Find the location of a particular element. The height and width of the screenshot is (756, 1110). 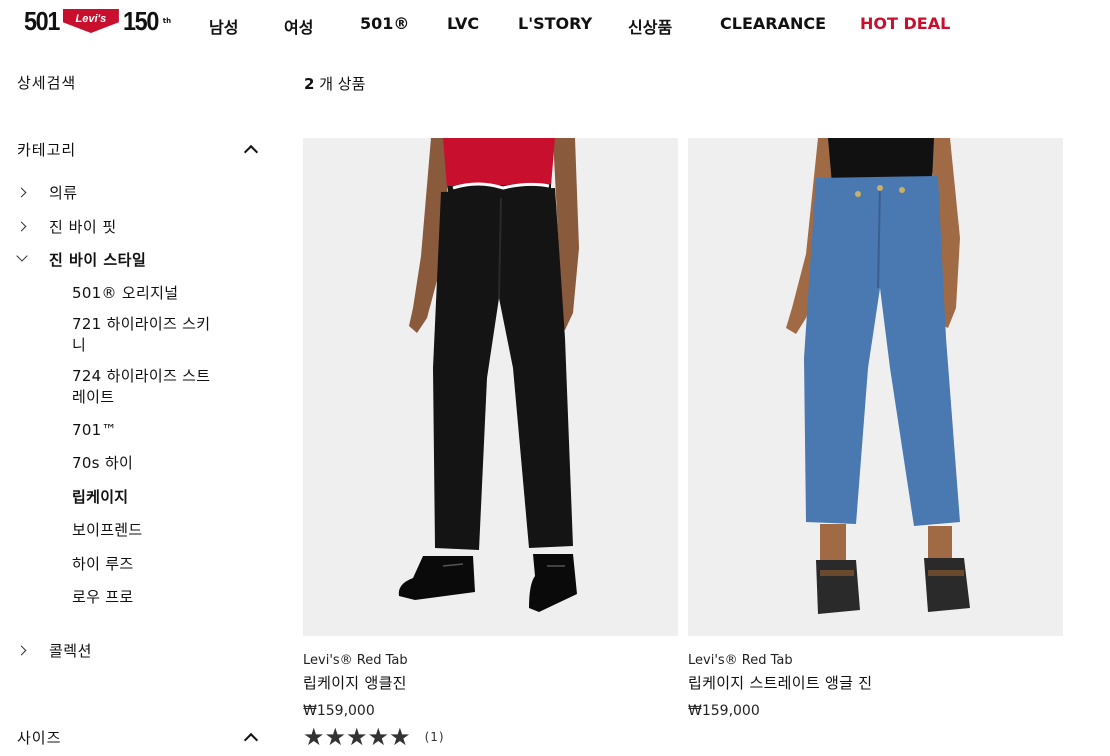

nav-lstory: L'STORY is located at coordinates (555, 23).